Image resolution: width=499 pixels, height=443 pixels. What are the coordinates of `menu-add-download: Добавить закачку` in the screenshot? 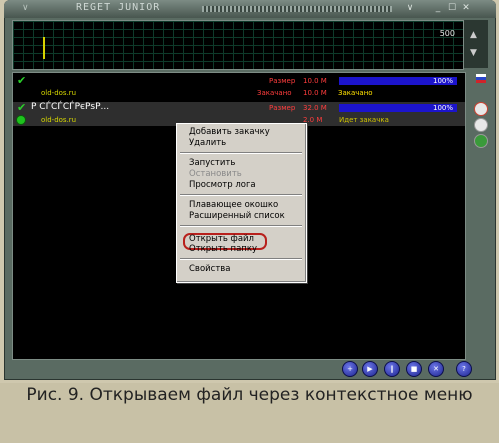 It's located at (229, 132).